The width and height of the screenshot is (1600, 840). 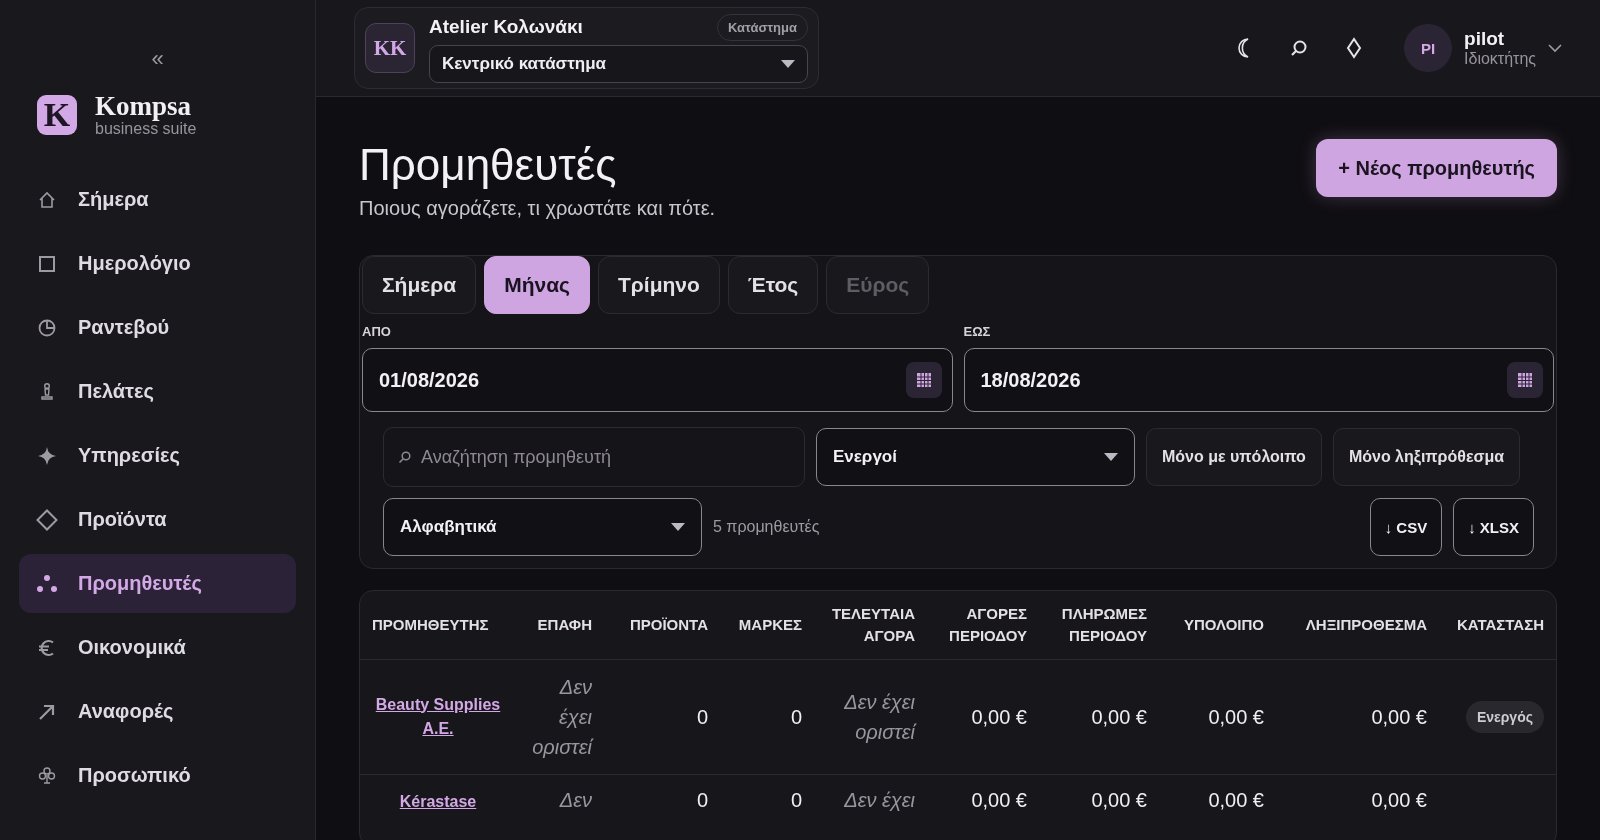 What do you see at coordinates (157, 711) in the screenshot?
I see `nav-item: Αναφορές` at bounding box center [157, 711].